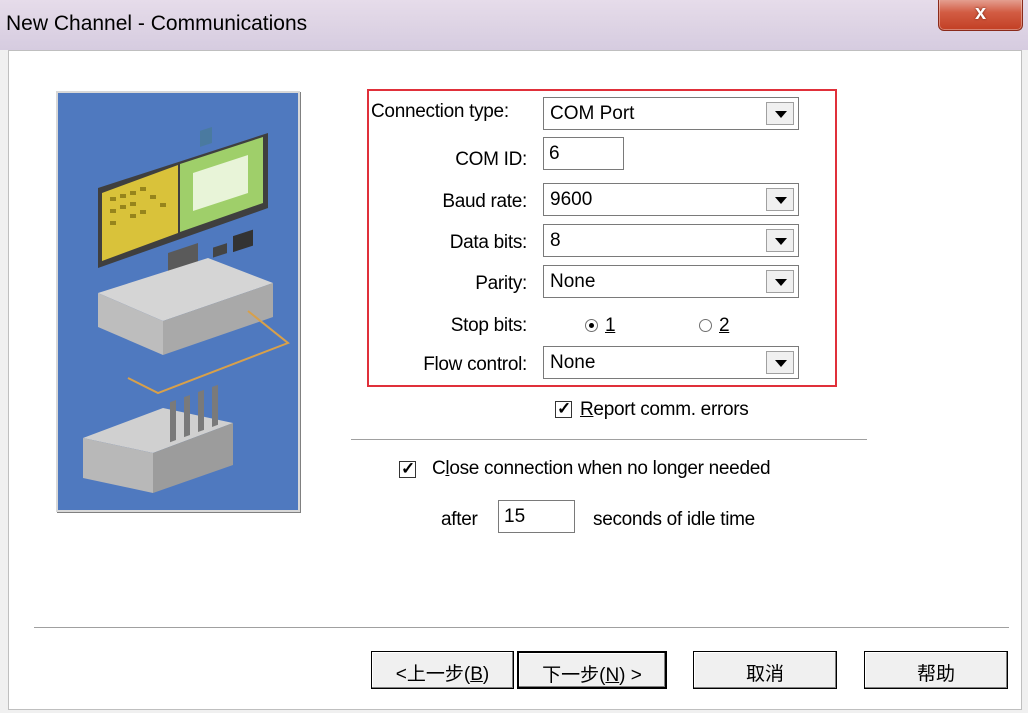 Image resolution: width=1028 pixels, height=713 pixels. Describe the element at coordinates (592, 670) in the screenshot. I see `next-button: 下一步(N) >` at that location.